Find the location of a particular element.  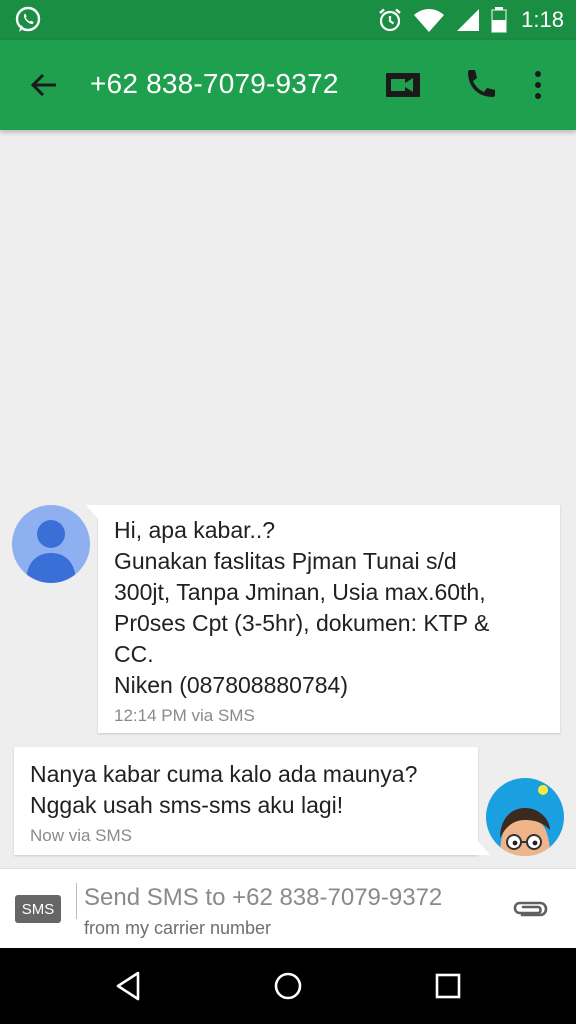

contact-avatar is located at coordinates (51, 544).